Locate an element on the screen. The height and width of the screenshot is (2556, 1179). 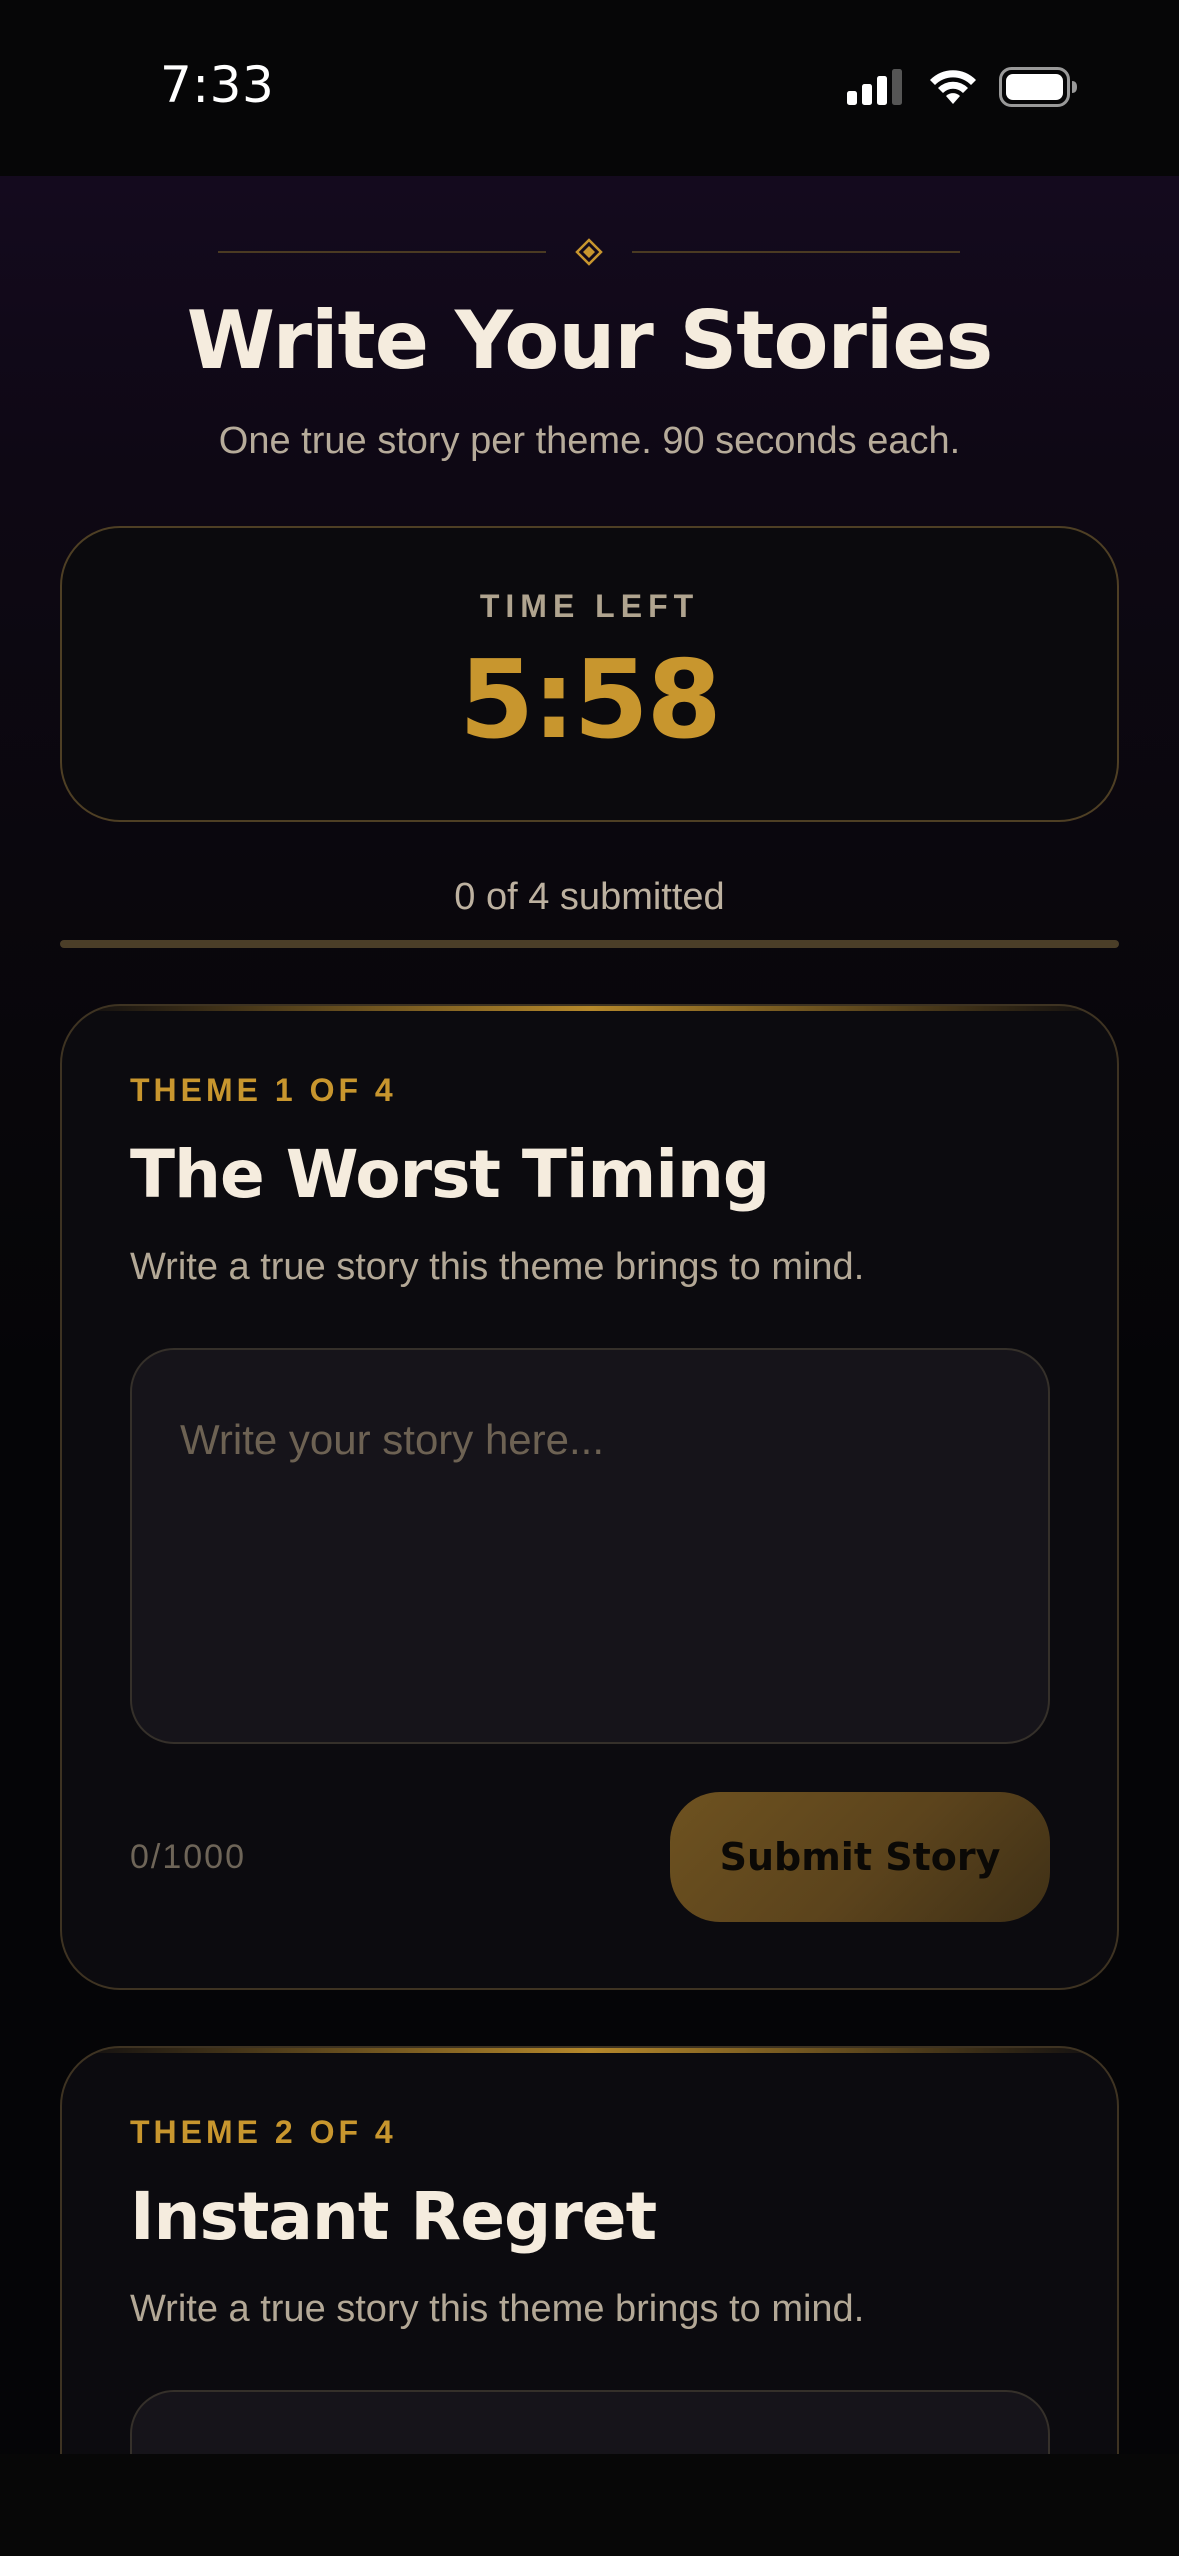
theme-title: The Worst Timing is located at coordinates (450, 1174).